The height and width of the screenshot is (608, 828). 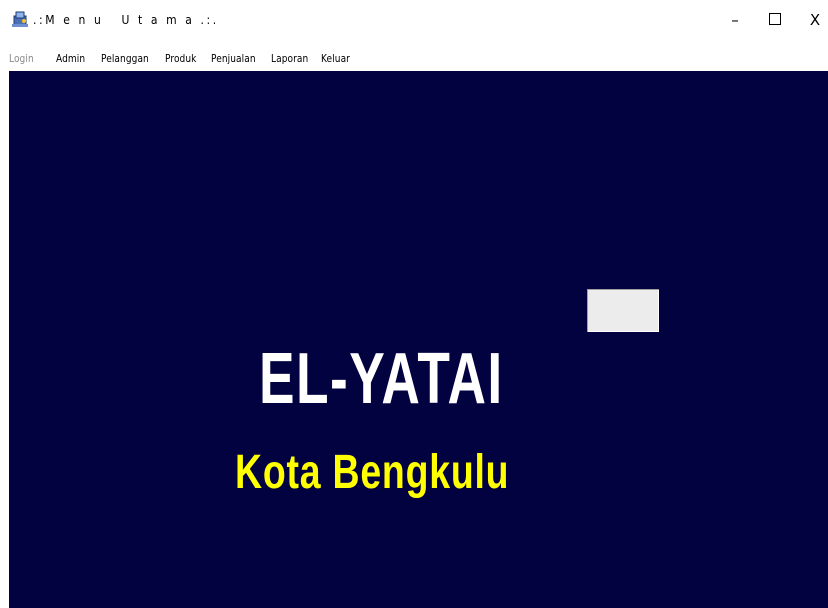 I want to click on maximize-button, so click(x=775, y=20).